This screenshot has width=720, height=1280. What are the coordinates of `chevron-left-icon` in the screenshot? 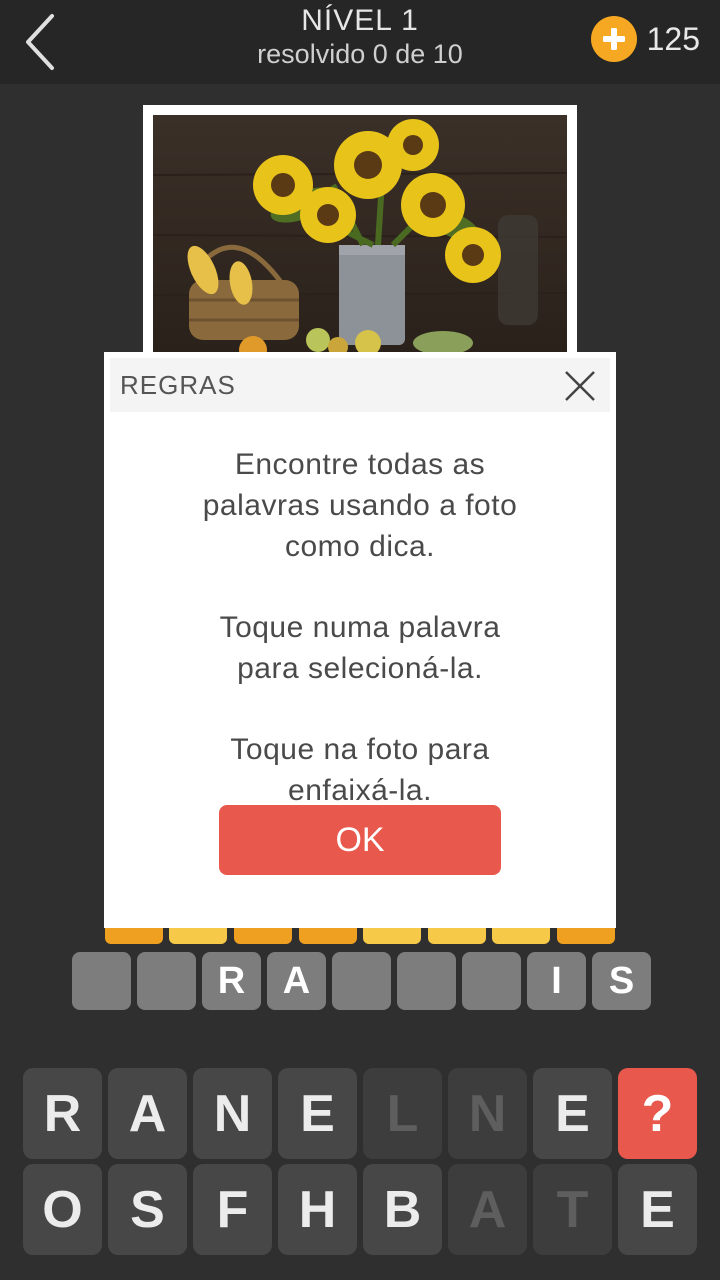 It's located at (40, 42).